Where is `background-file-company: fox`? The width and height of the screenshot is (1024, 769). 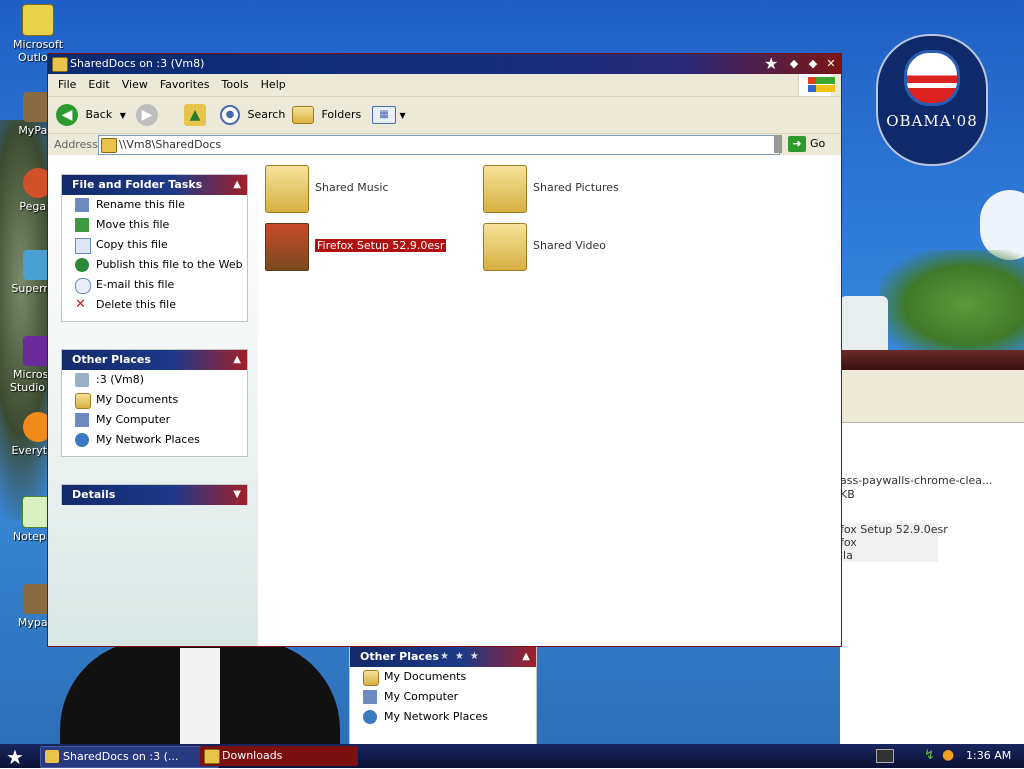
background-file-company: fox is located at coordinates (889, 542).